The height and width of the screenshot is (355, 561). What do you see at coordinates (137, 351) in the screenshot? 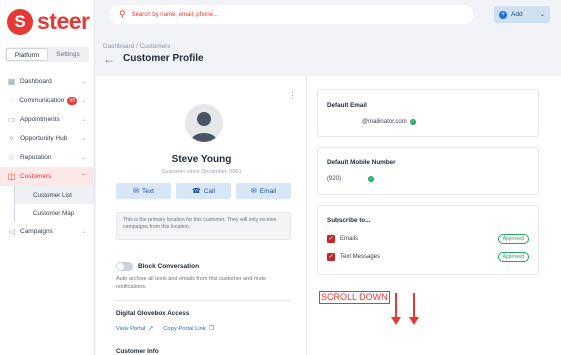
I see `customer-info-title: Customer Info` at bounding box center [137, 351].